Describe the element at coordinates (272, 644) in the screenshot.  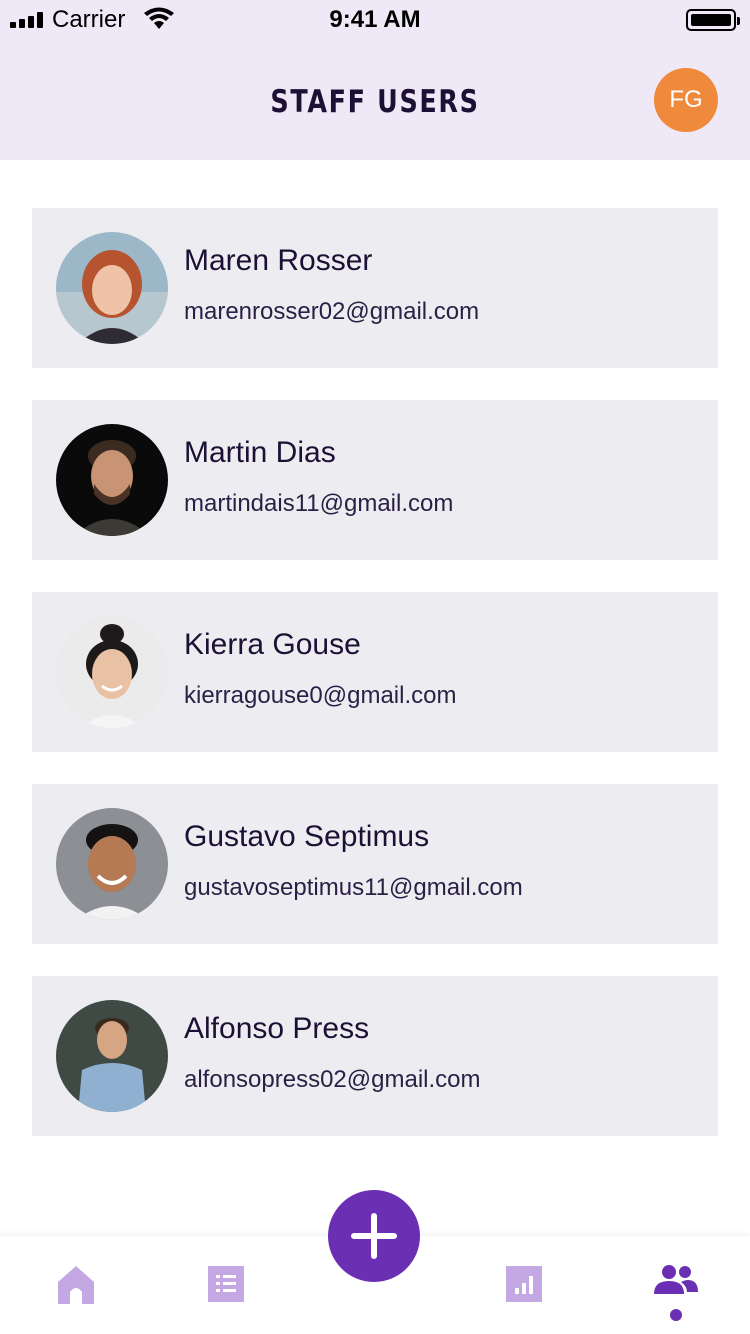
I see `user-name: Kierra Gouse` at that location.